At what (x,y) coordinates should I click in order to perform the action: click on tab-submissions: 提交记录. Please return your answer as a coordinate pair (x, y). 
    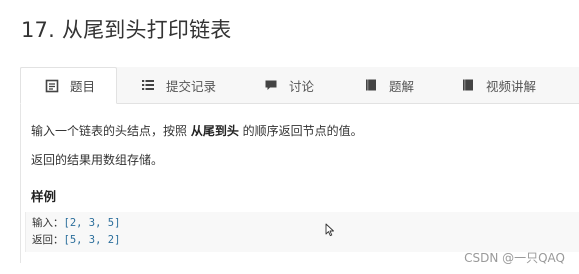
    Looking at the image, I should click on (196, 85).